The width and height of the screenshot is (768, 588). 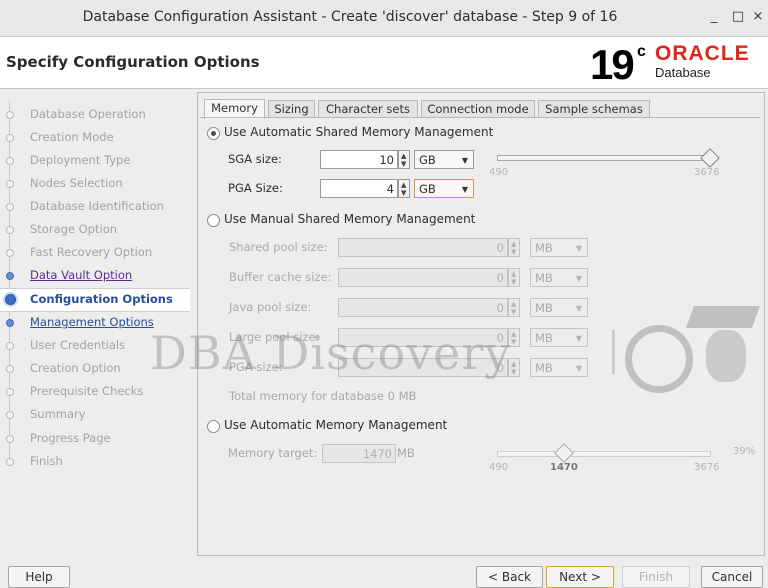 What do you see at coordinates (273, 453) in the screenshot?
I see `memory-target-label: Memory target:` at bounding box center [273, 453].